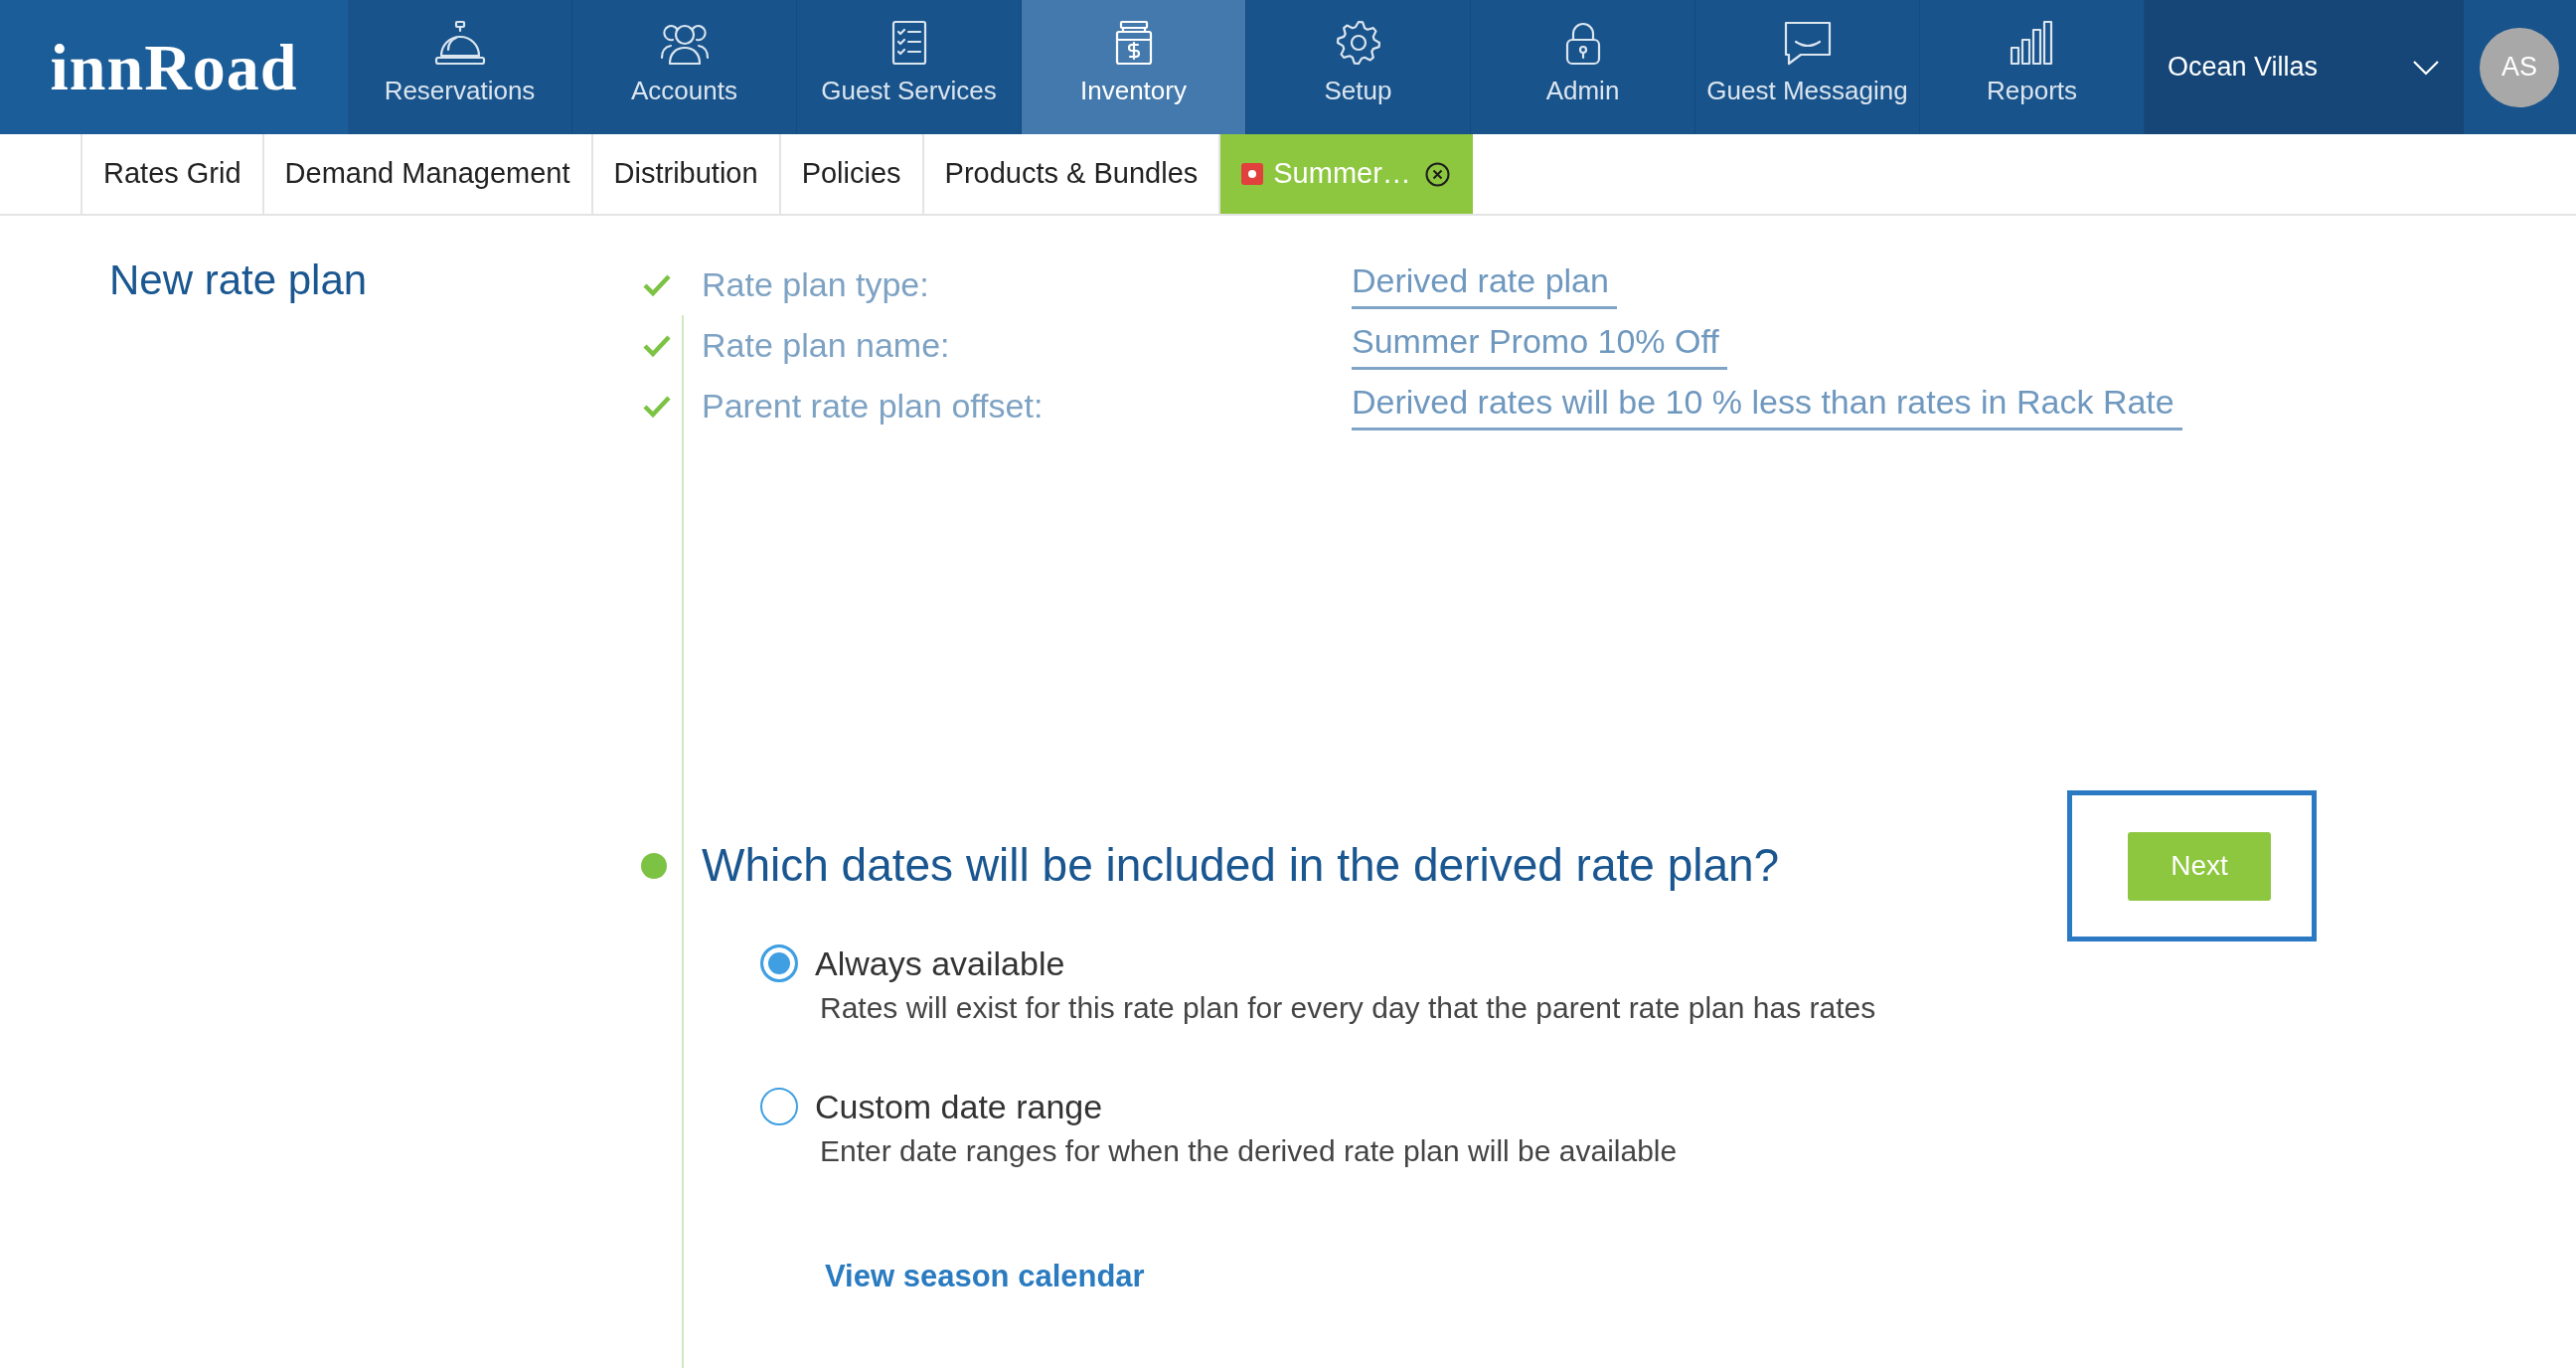  What do you see at coordinates (428, 174) in the screenshot?
I see `subnav-tab: Demand Management` at bounding box center [428, 174].